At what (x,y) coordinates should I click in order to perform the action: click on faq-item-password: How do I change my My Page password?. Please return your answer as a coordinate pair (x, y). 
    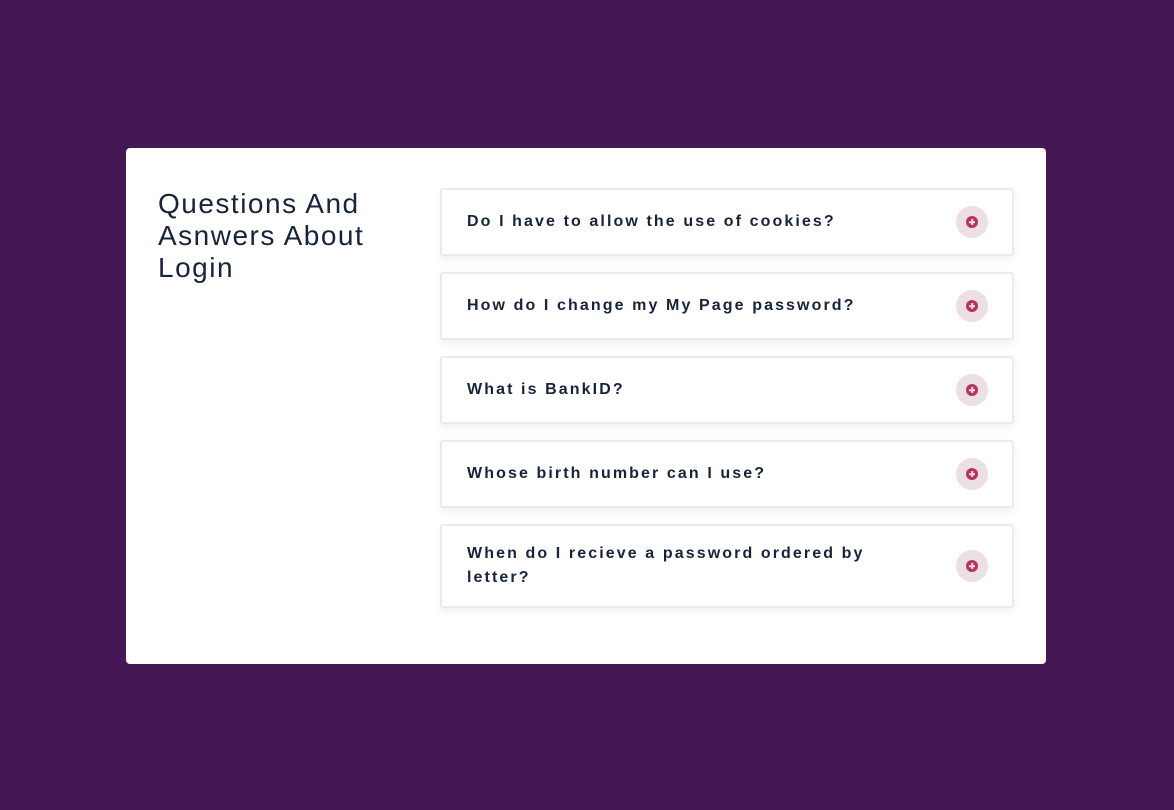
    Looking at the image, I should click on (727, 306).